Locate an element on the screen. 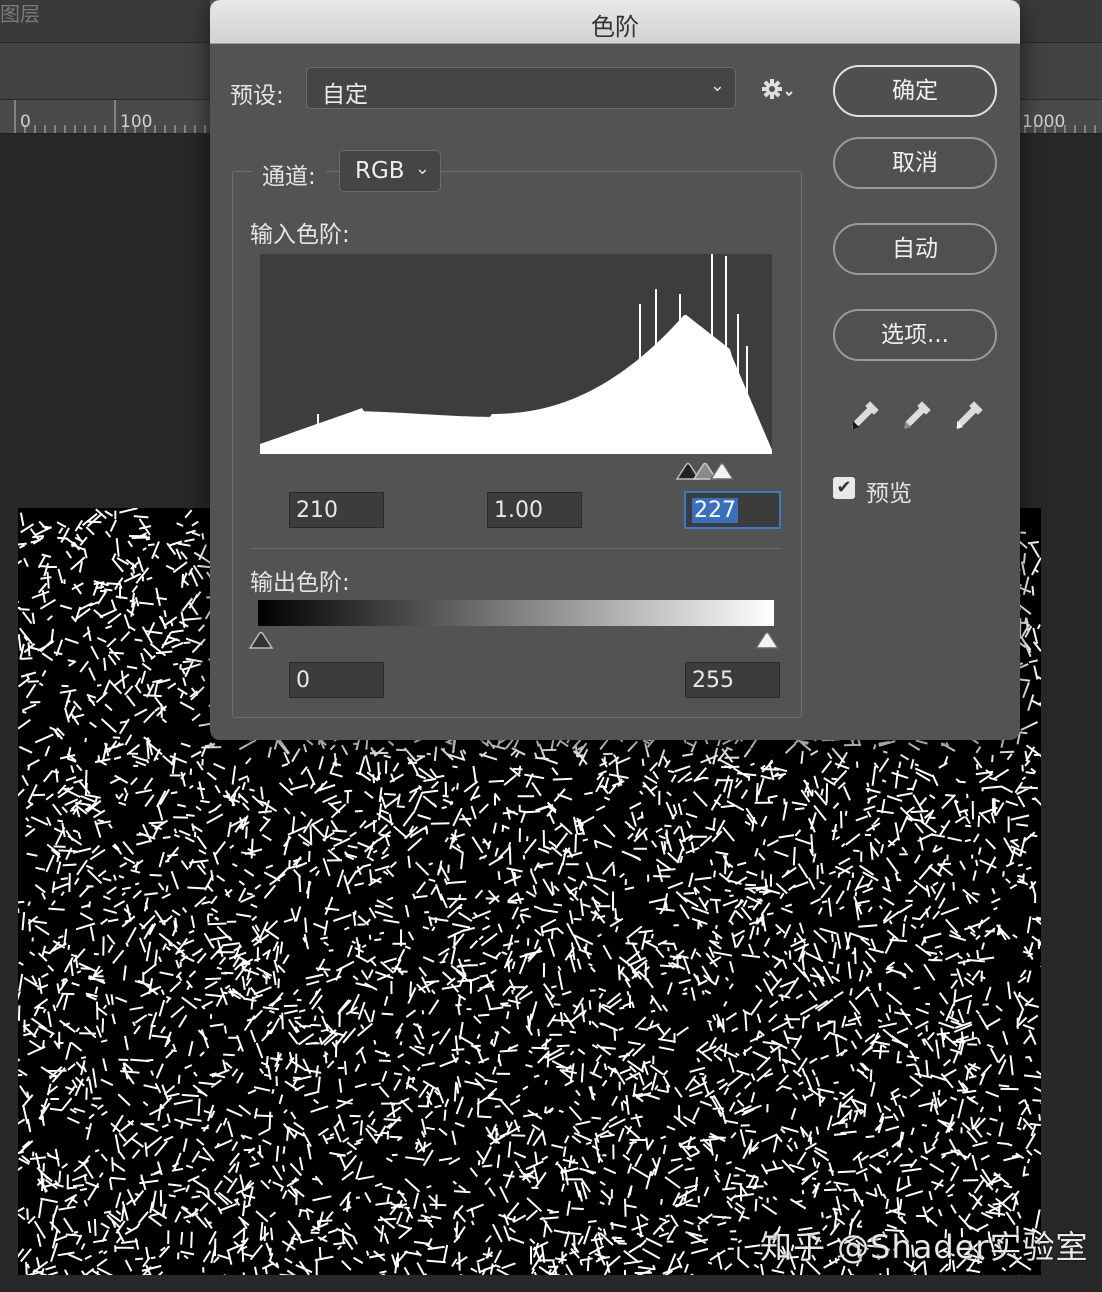  preview-checkbox: ✔ is located at coordinates (844, 488).